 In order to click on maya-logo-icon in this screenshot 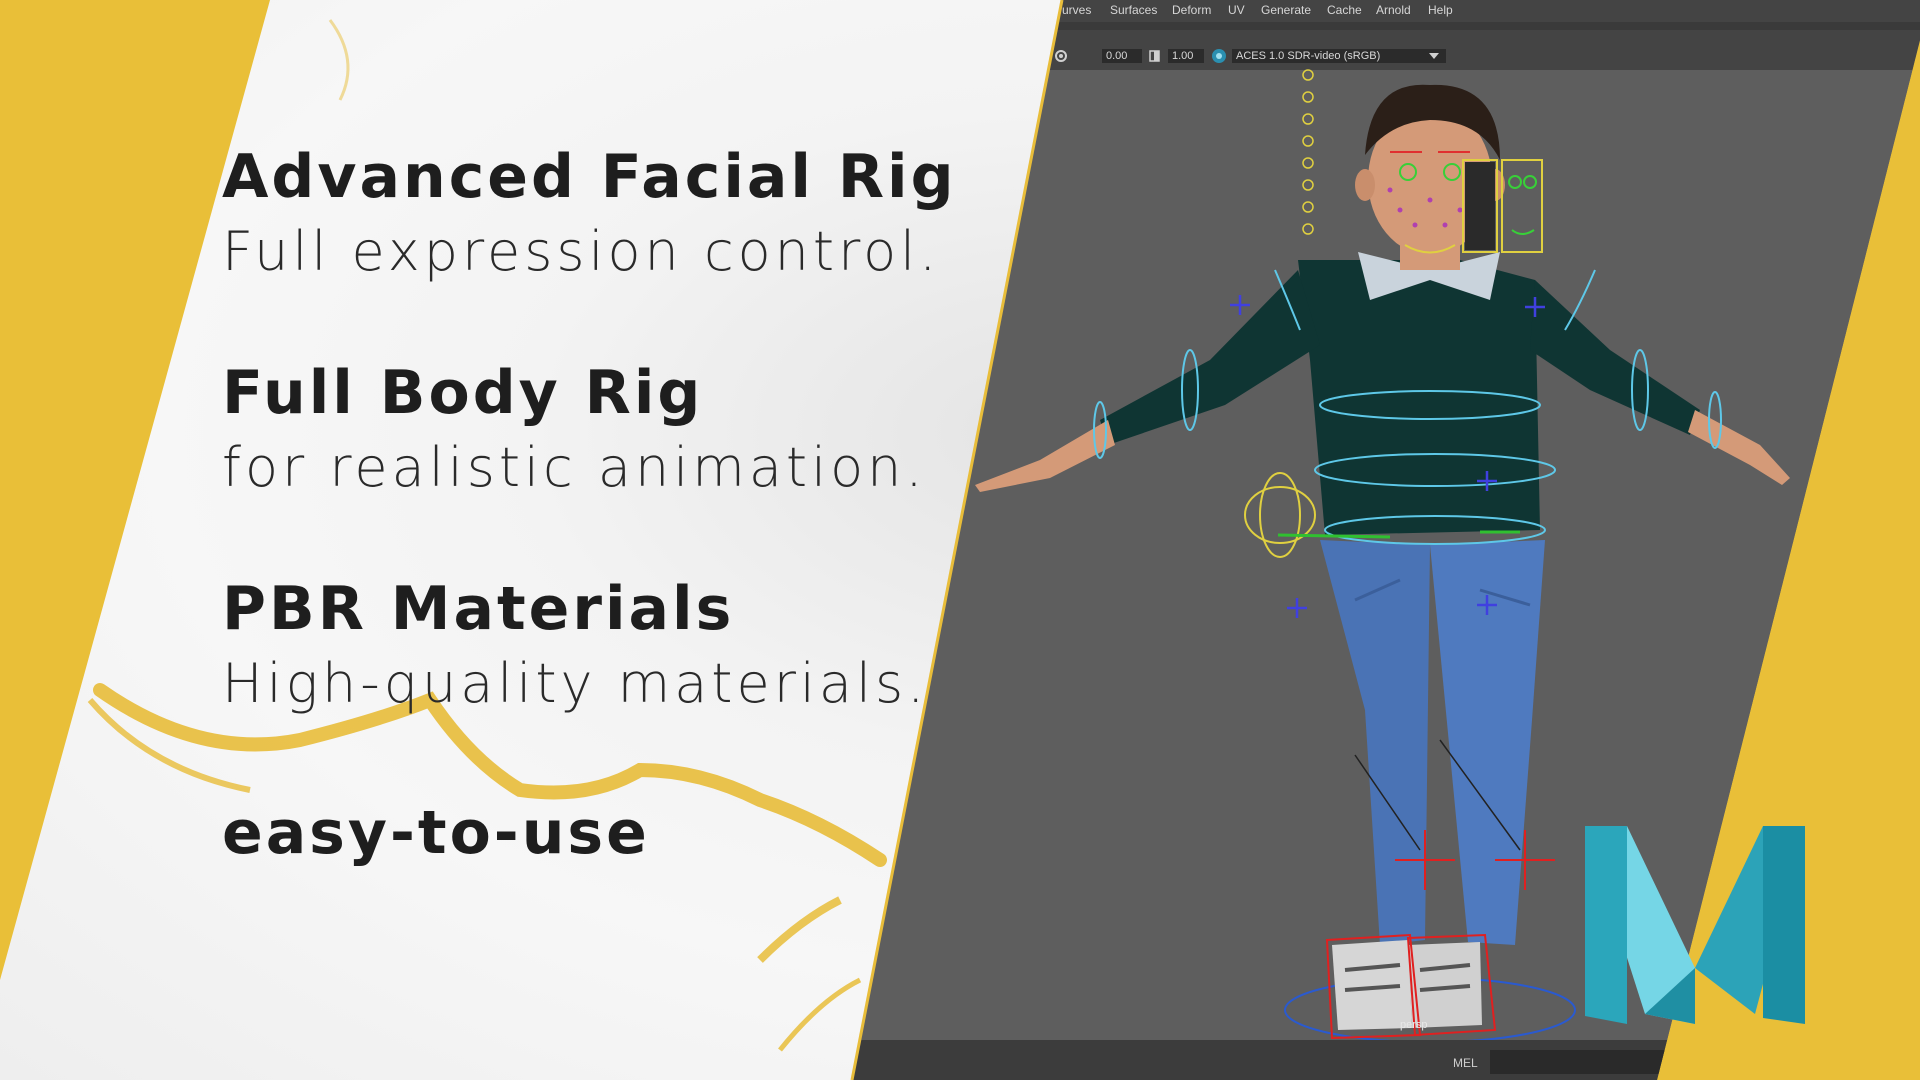, I will do `click(1695, 925)`.